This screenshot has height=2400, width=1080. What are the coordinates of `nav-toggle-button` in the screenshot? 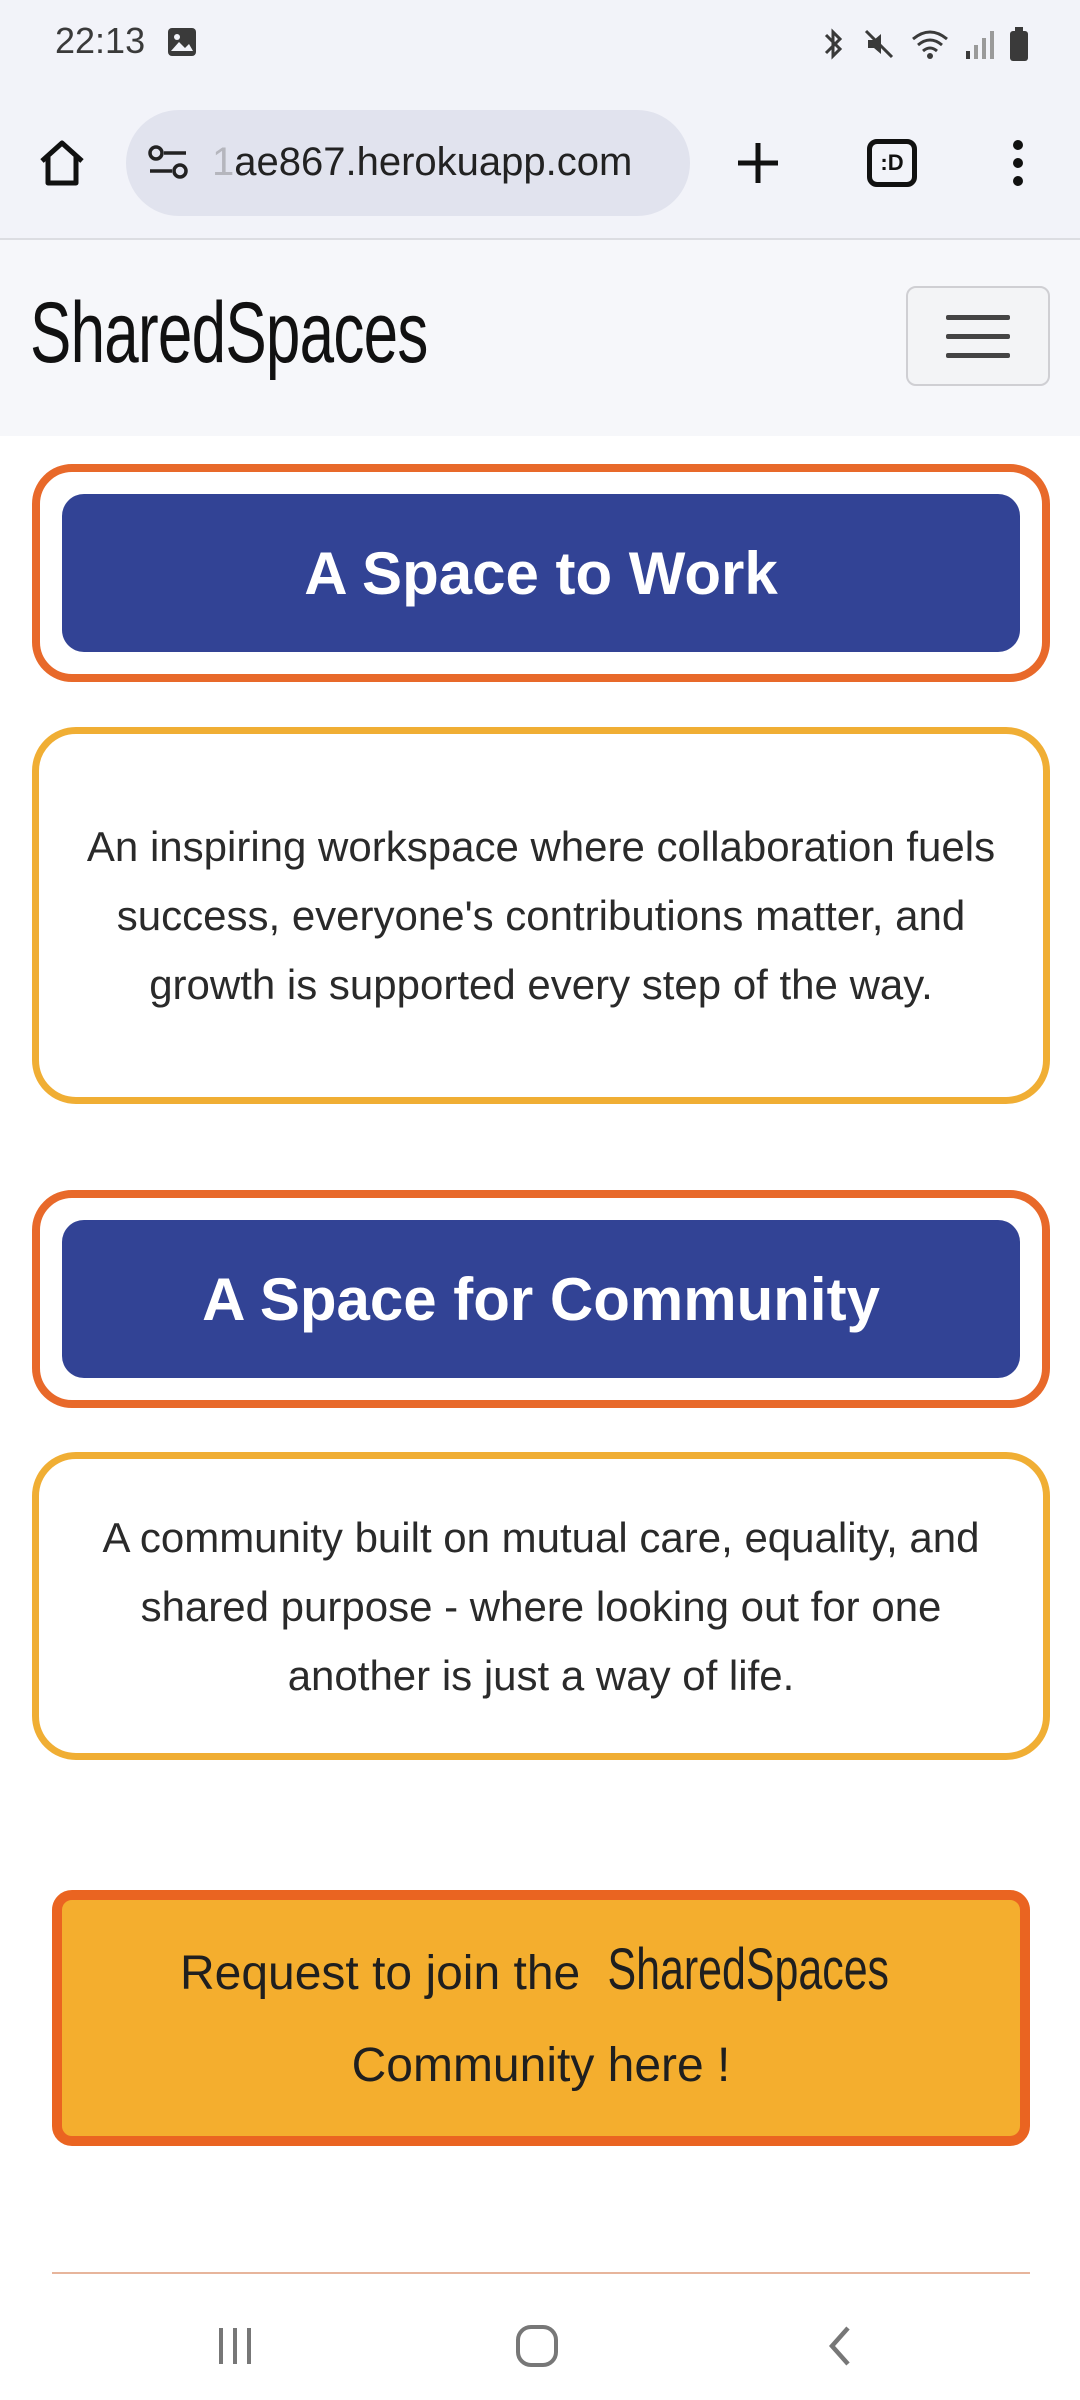 It's located at (978, 336).